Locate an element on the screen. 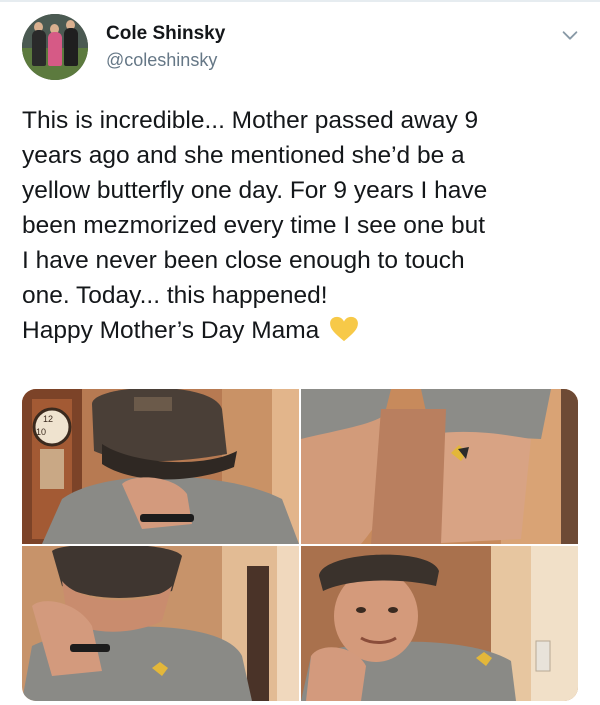 The height and width of the screenshot is (705, 600). avatar is located at coordinates (55, 47).